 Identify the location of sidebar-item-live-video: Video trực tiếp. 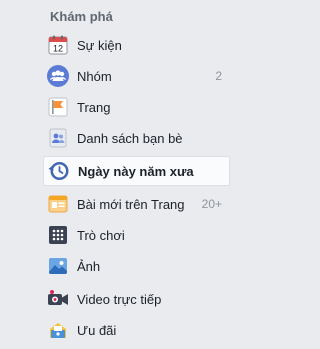
(136, 299).